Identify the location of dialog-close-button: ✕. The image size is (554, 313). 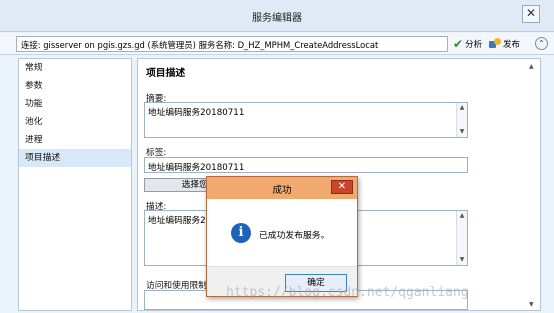
(342, 187).